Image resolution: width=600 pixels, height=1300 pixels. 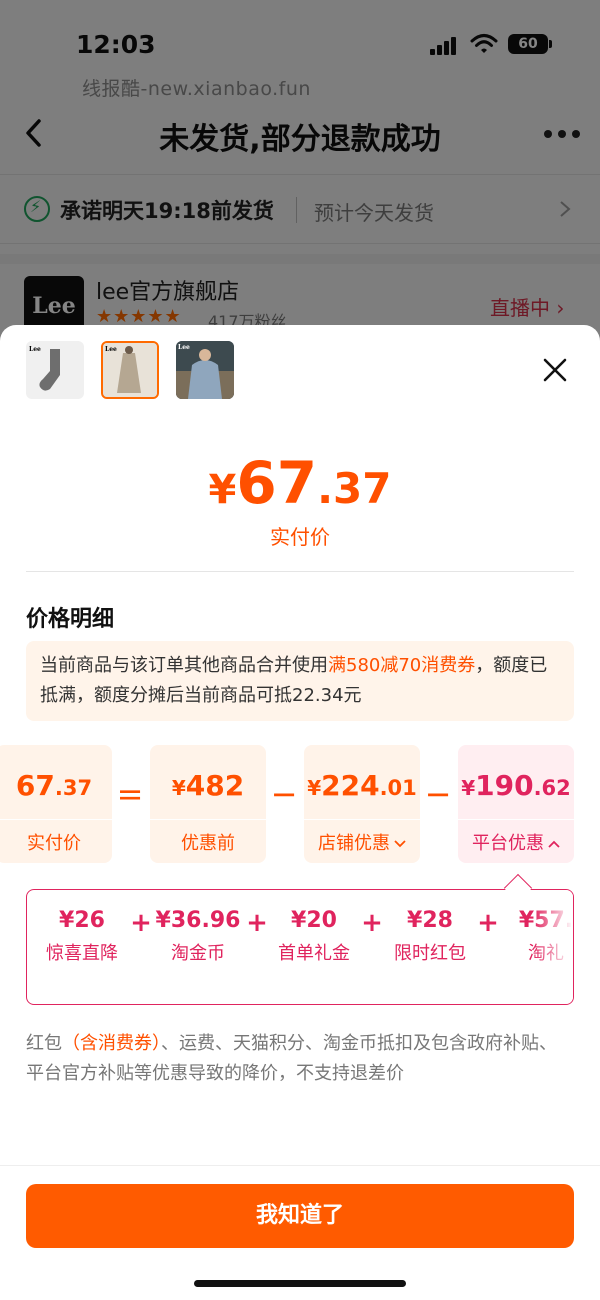 What do you see at coordinates (300, 1216) in the screenshot?
I see `confirm-button: 我知道了` at bounding box center [300, 1216].